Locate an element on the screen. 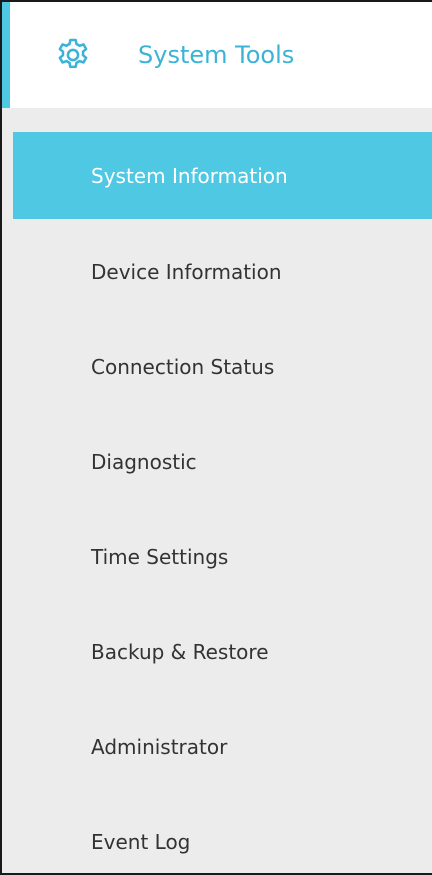 This screenshot has height=875, width=432. menu-item-diagnostic: Diagnostic is located at coordinates (222, 462).